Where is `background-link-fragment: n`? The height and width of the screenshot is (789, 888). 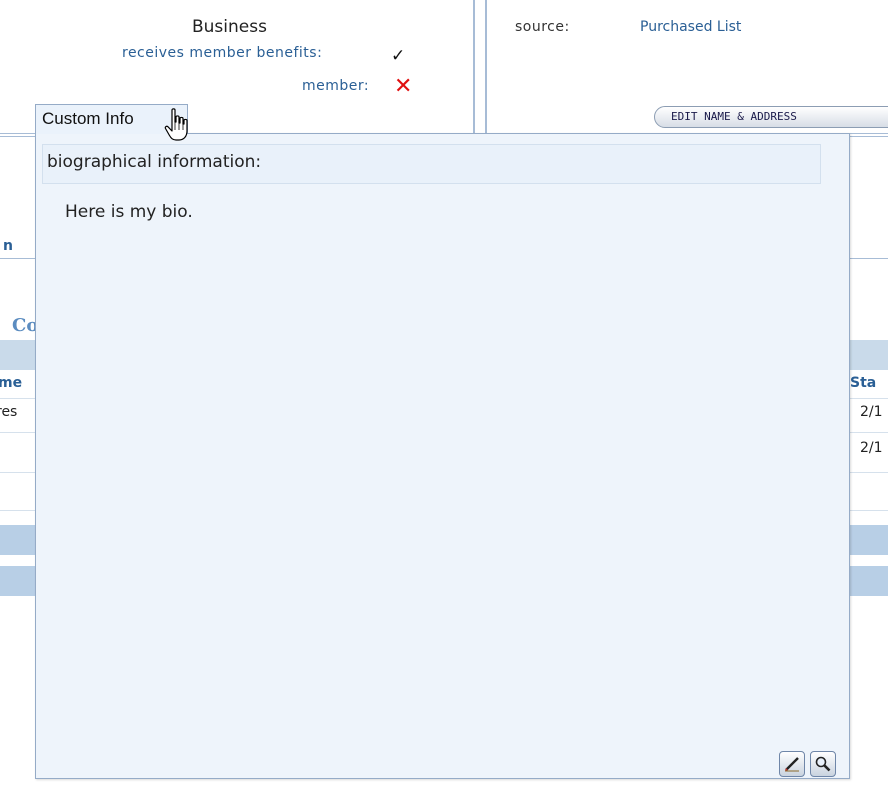
background-link-fragment: n is located at coordinates (8, 246).